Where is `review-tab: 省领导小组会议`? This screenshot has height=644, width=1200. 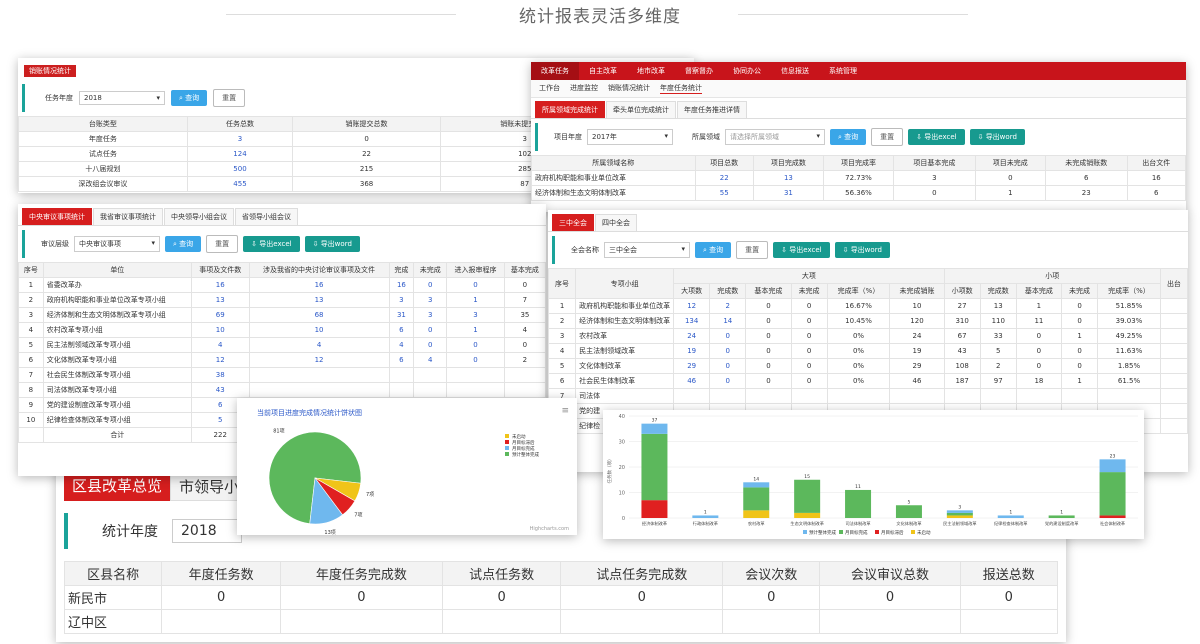 review-tab: 省领导小组会议 is located at coordinates (266, 216).